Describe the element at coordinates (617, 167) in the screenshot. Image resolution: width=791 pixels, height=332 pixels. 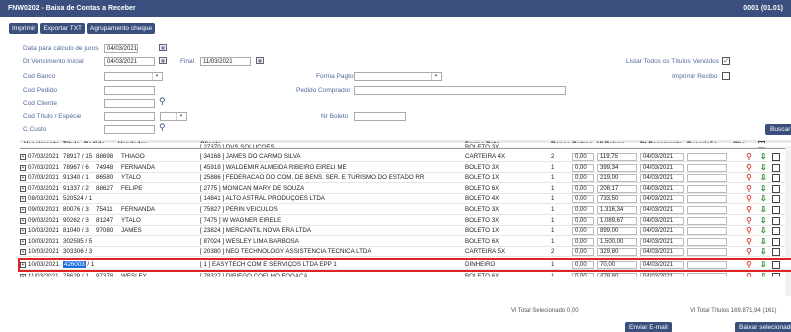
I see `cell-vl-baixar-input: 399,34` at that location.